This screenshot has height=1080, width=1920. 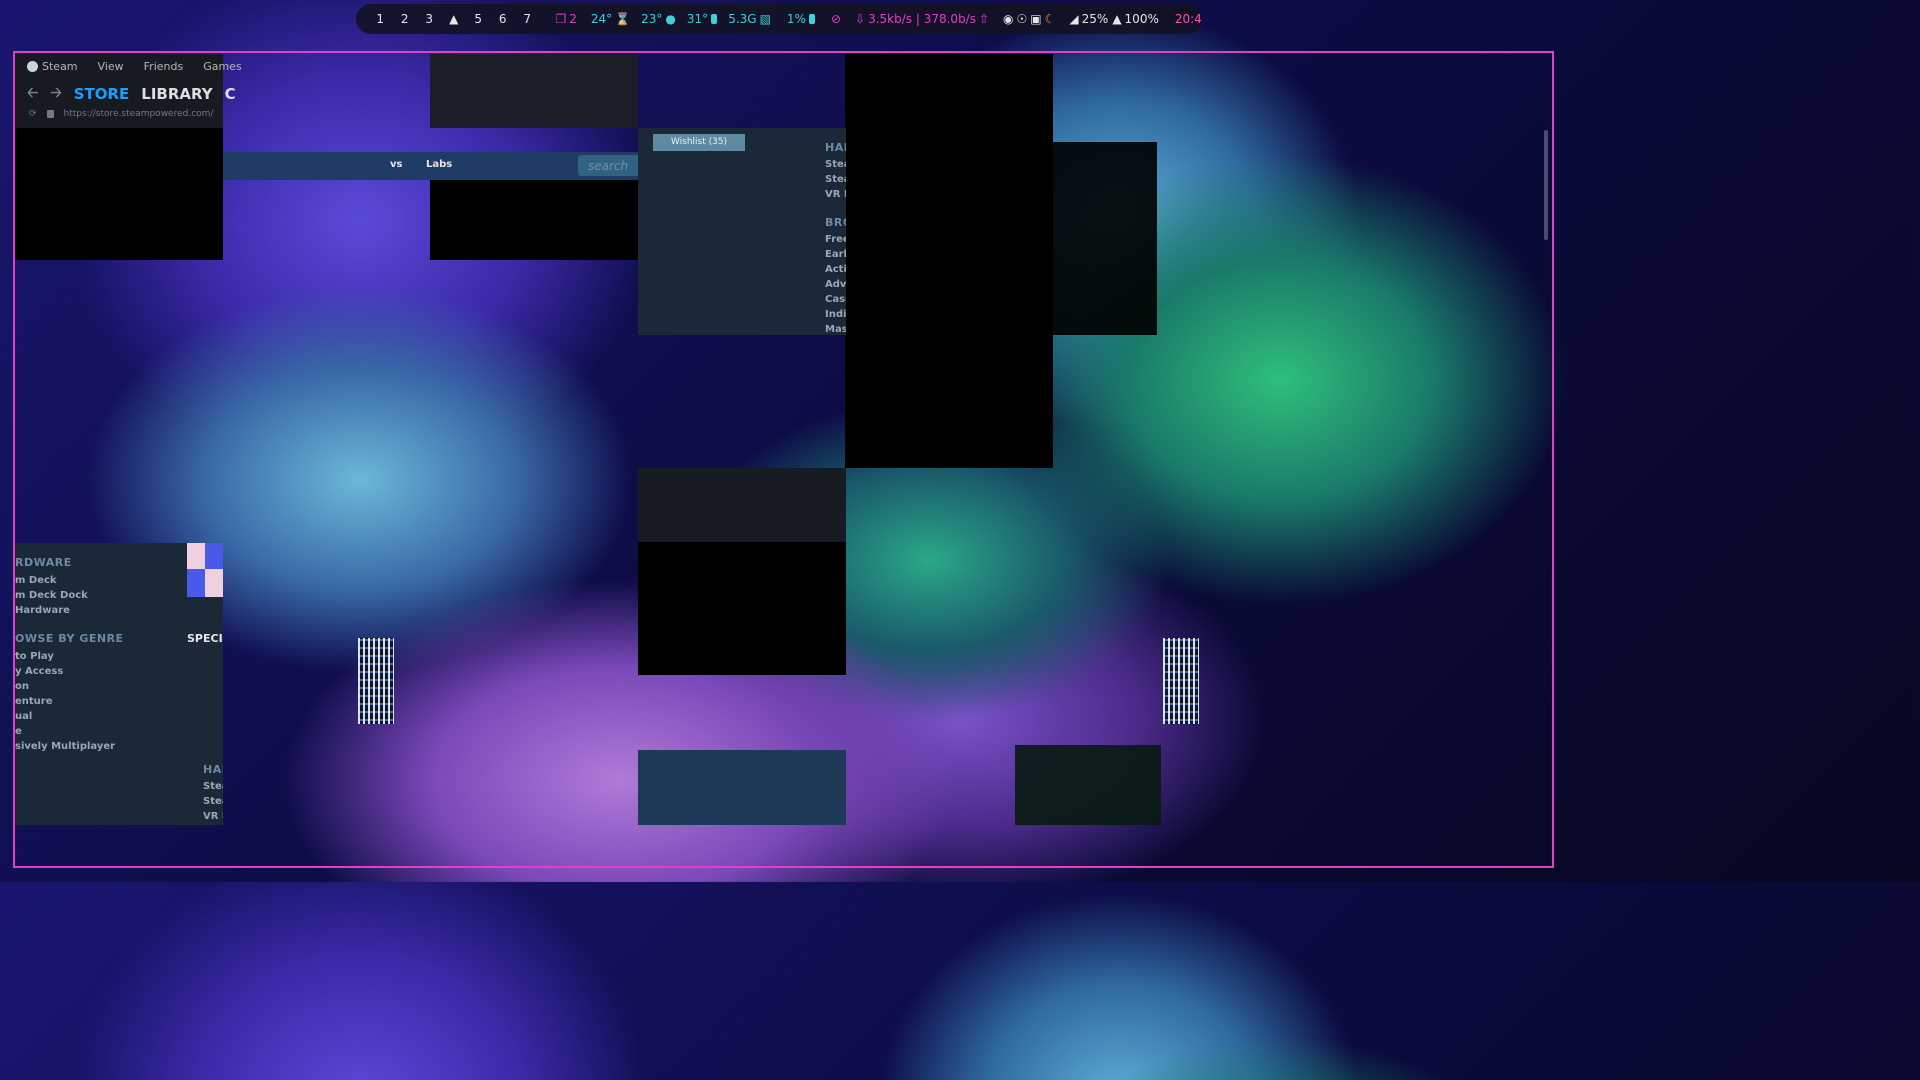 I want to click on privacy-module: ⊘, so click(x=836, y=19).